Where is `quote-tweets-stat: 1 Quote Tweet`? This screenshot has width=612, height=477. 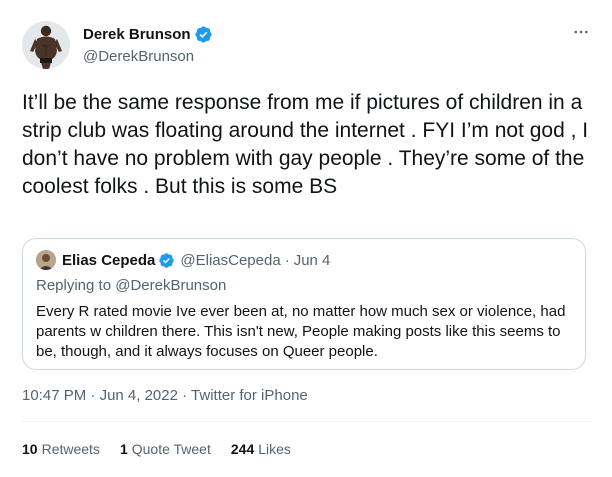 quote-tweets-stat: 1 Quote Tweet is located at coordinates (165, 449).